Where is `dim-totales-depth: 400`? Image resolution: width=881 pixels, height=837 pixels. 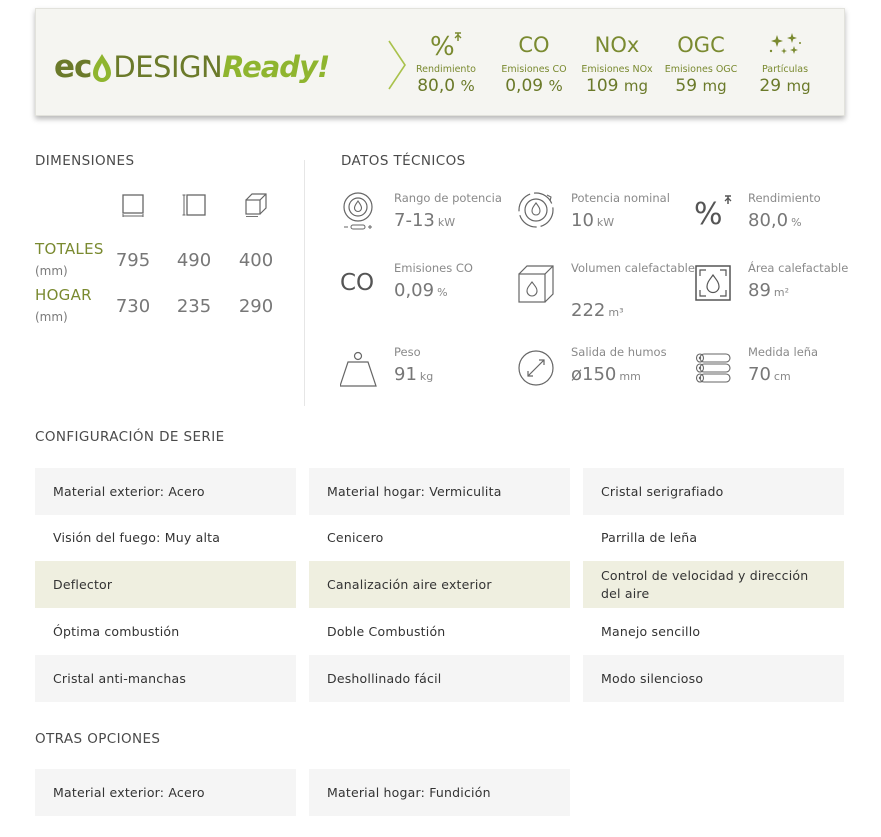
dim-totales-depth: 400 is located at coordinates (256, 260).